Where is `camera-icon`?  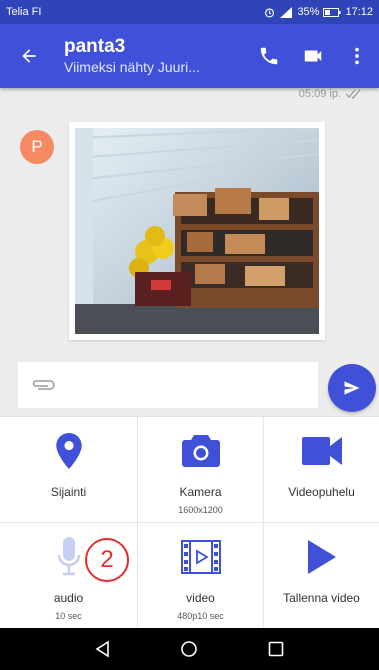
camera-icon is located at coordinates (200, 451).